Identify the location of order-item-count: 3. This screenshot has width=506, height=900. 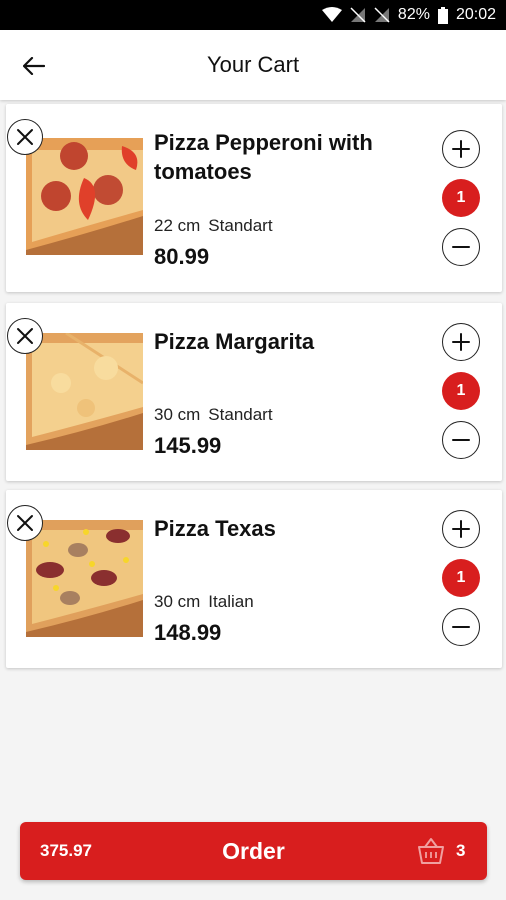
(461, 850).